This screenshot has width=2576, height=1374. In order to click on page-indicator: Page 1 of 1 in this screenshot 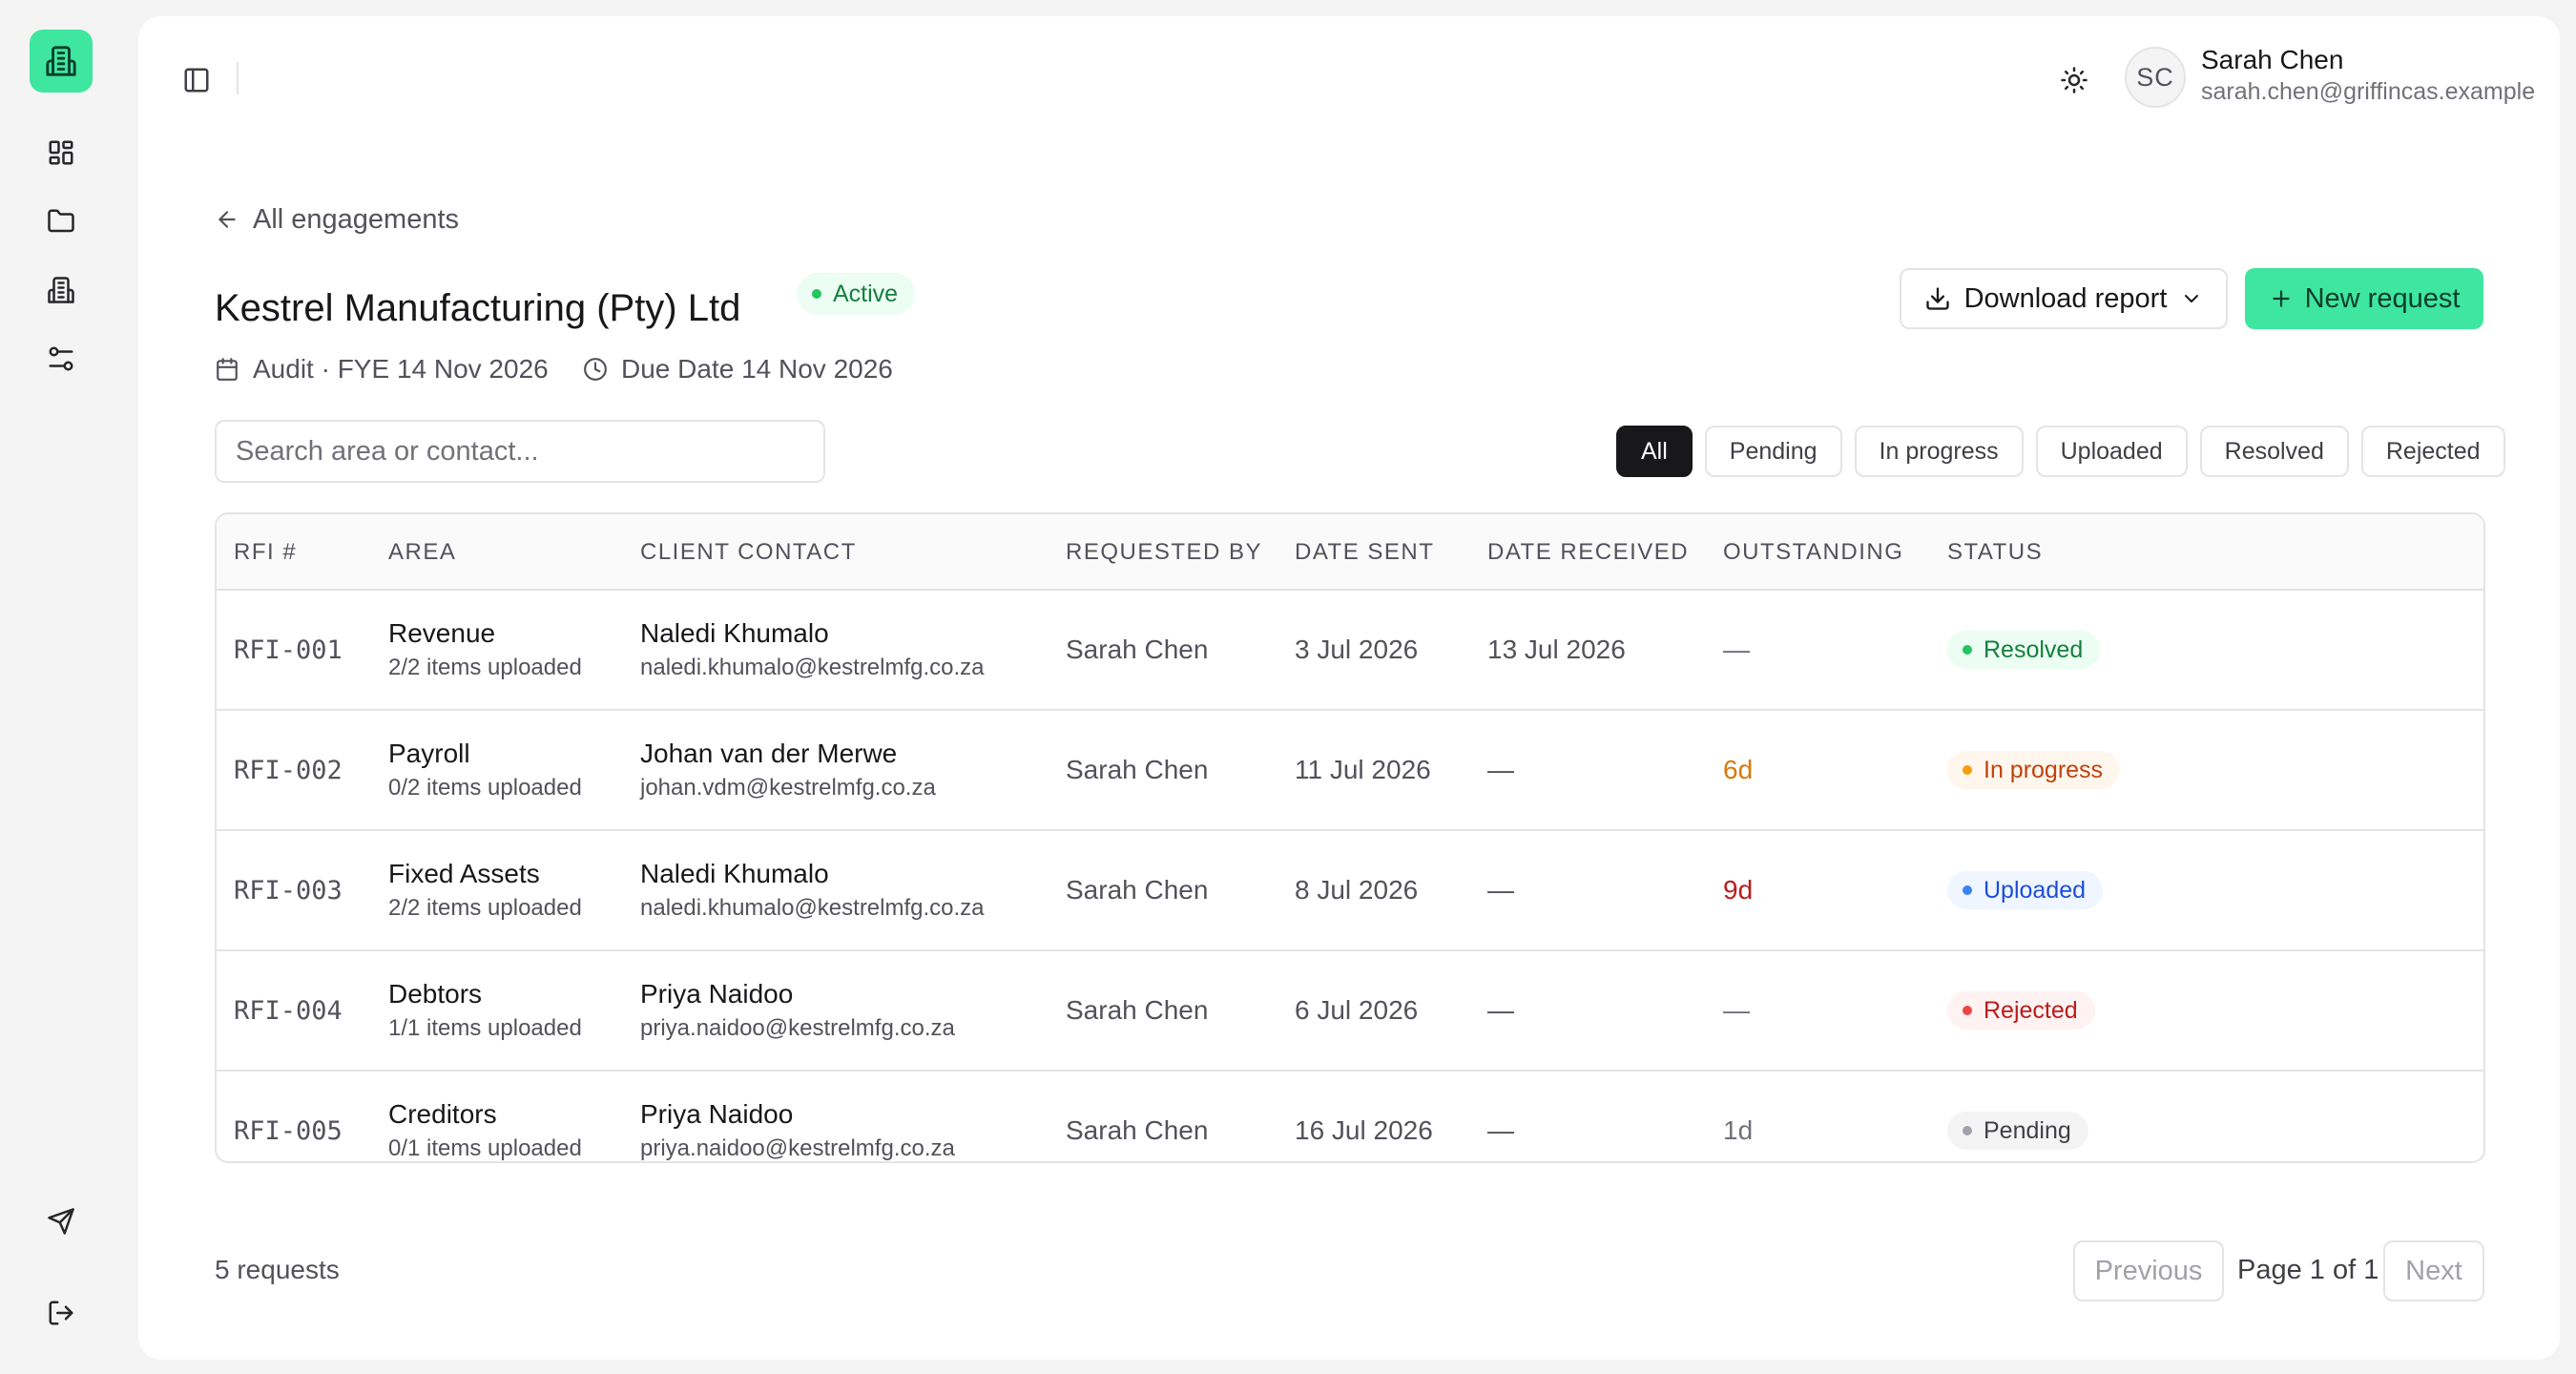, I will do `click(2308, 1270)`.